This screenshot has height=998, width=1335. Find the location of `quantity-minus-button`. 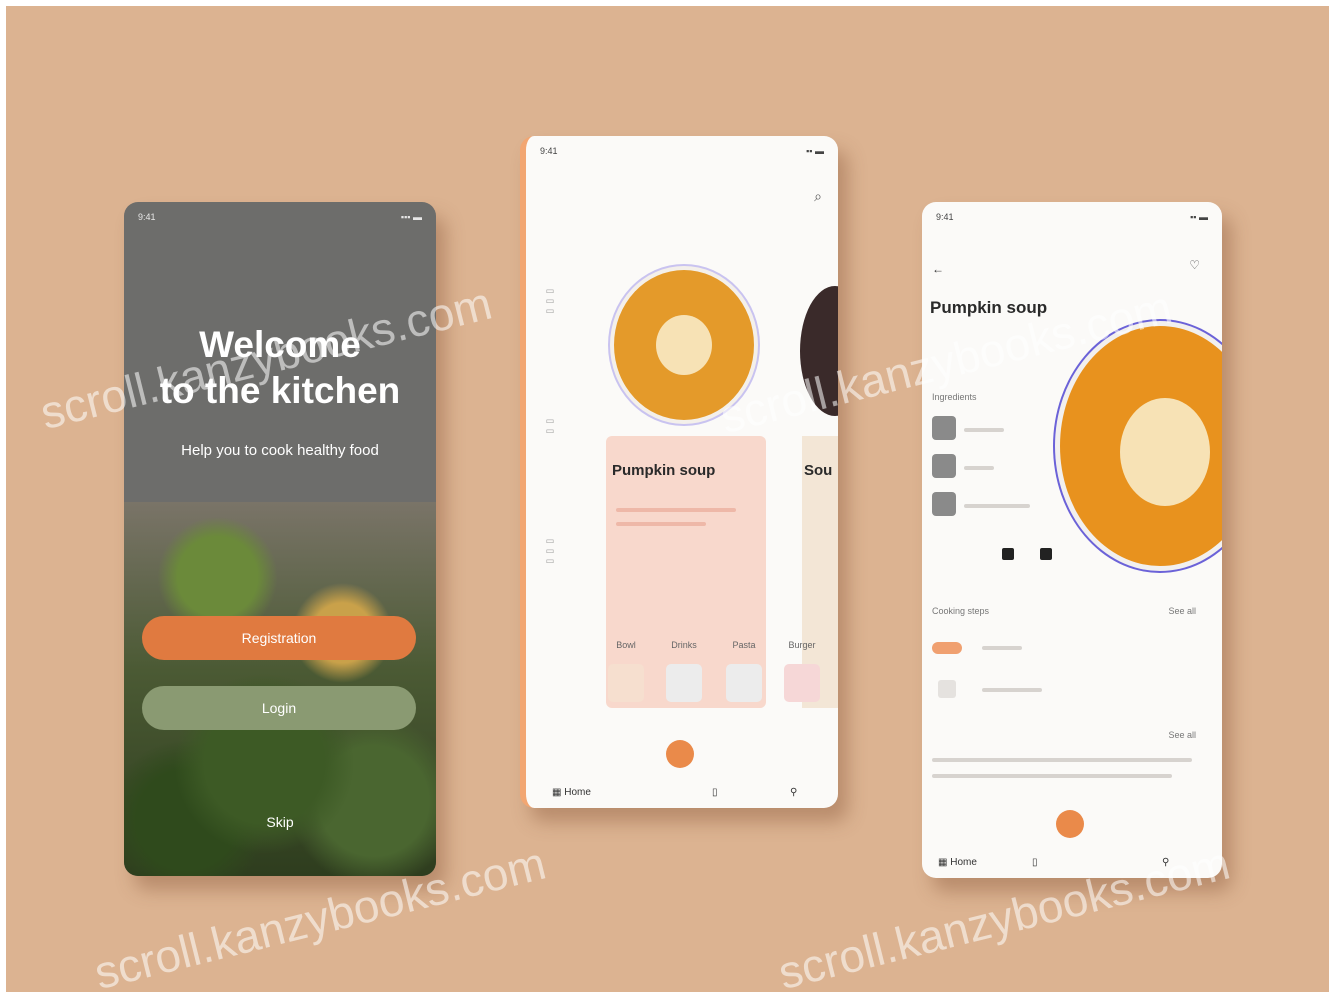

quantity-minus-button is located at coordinates (1008, 554).